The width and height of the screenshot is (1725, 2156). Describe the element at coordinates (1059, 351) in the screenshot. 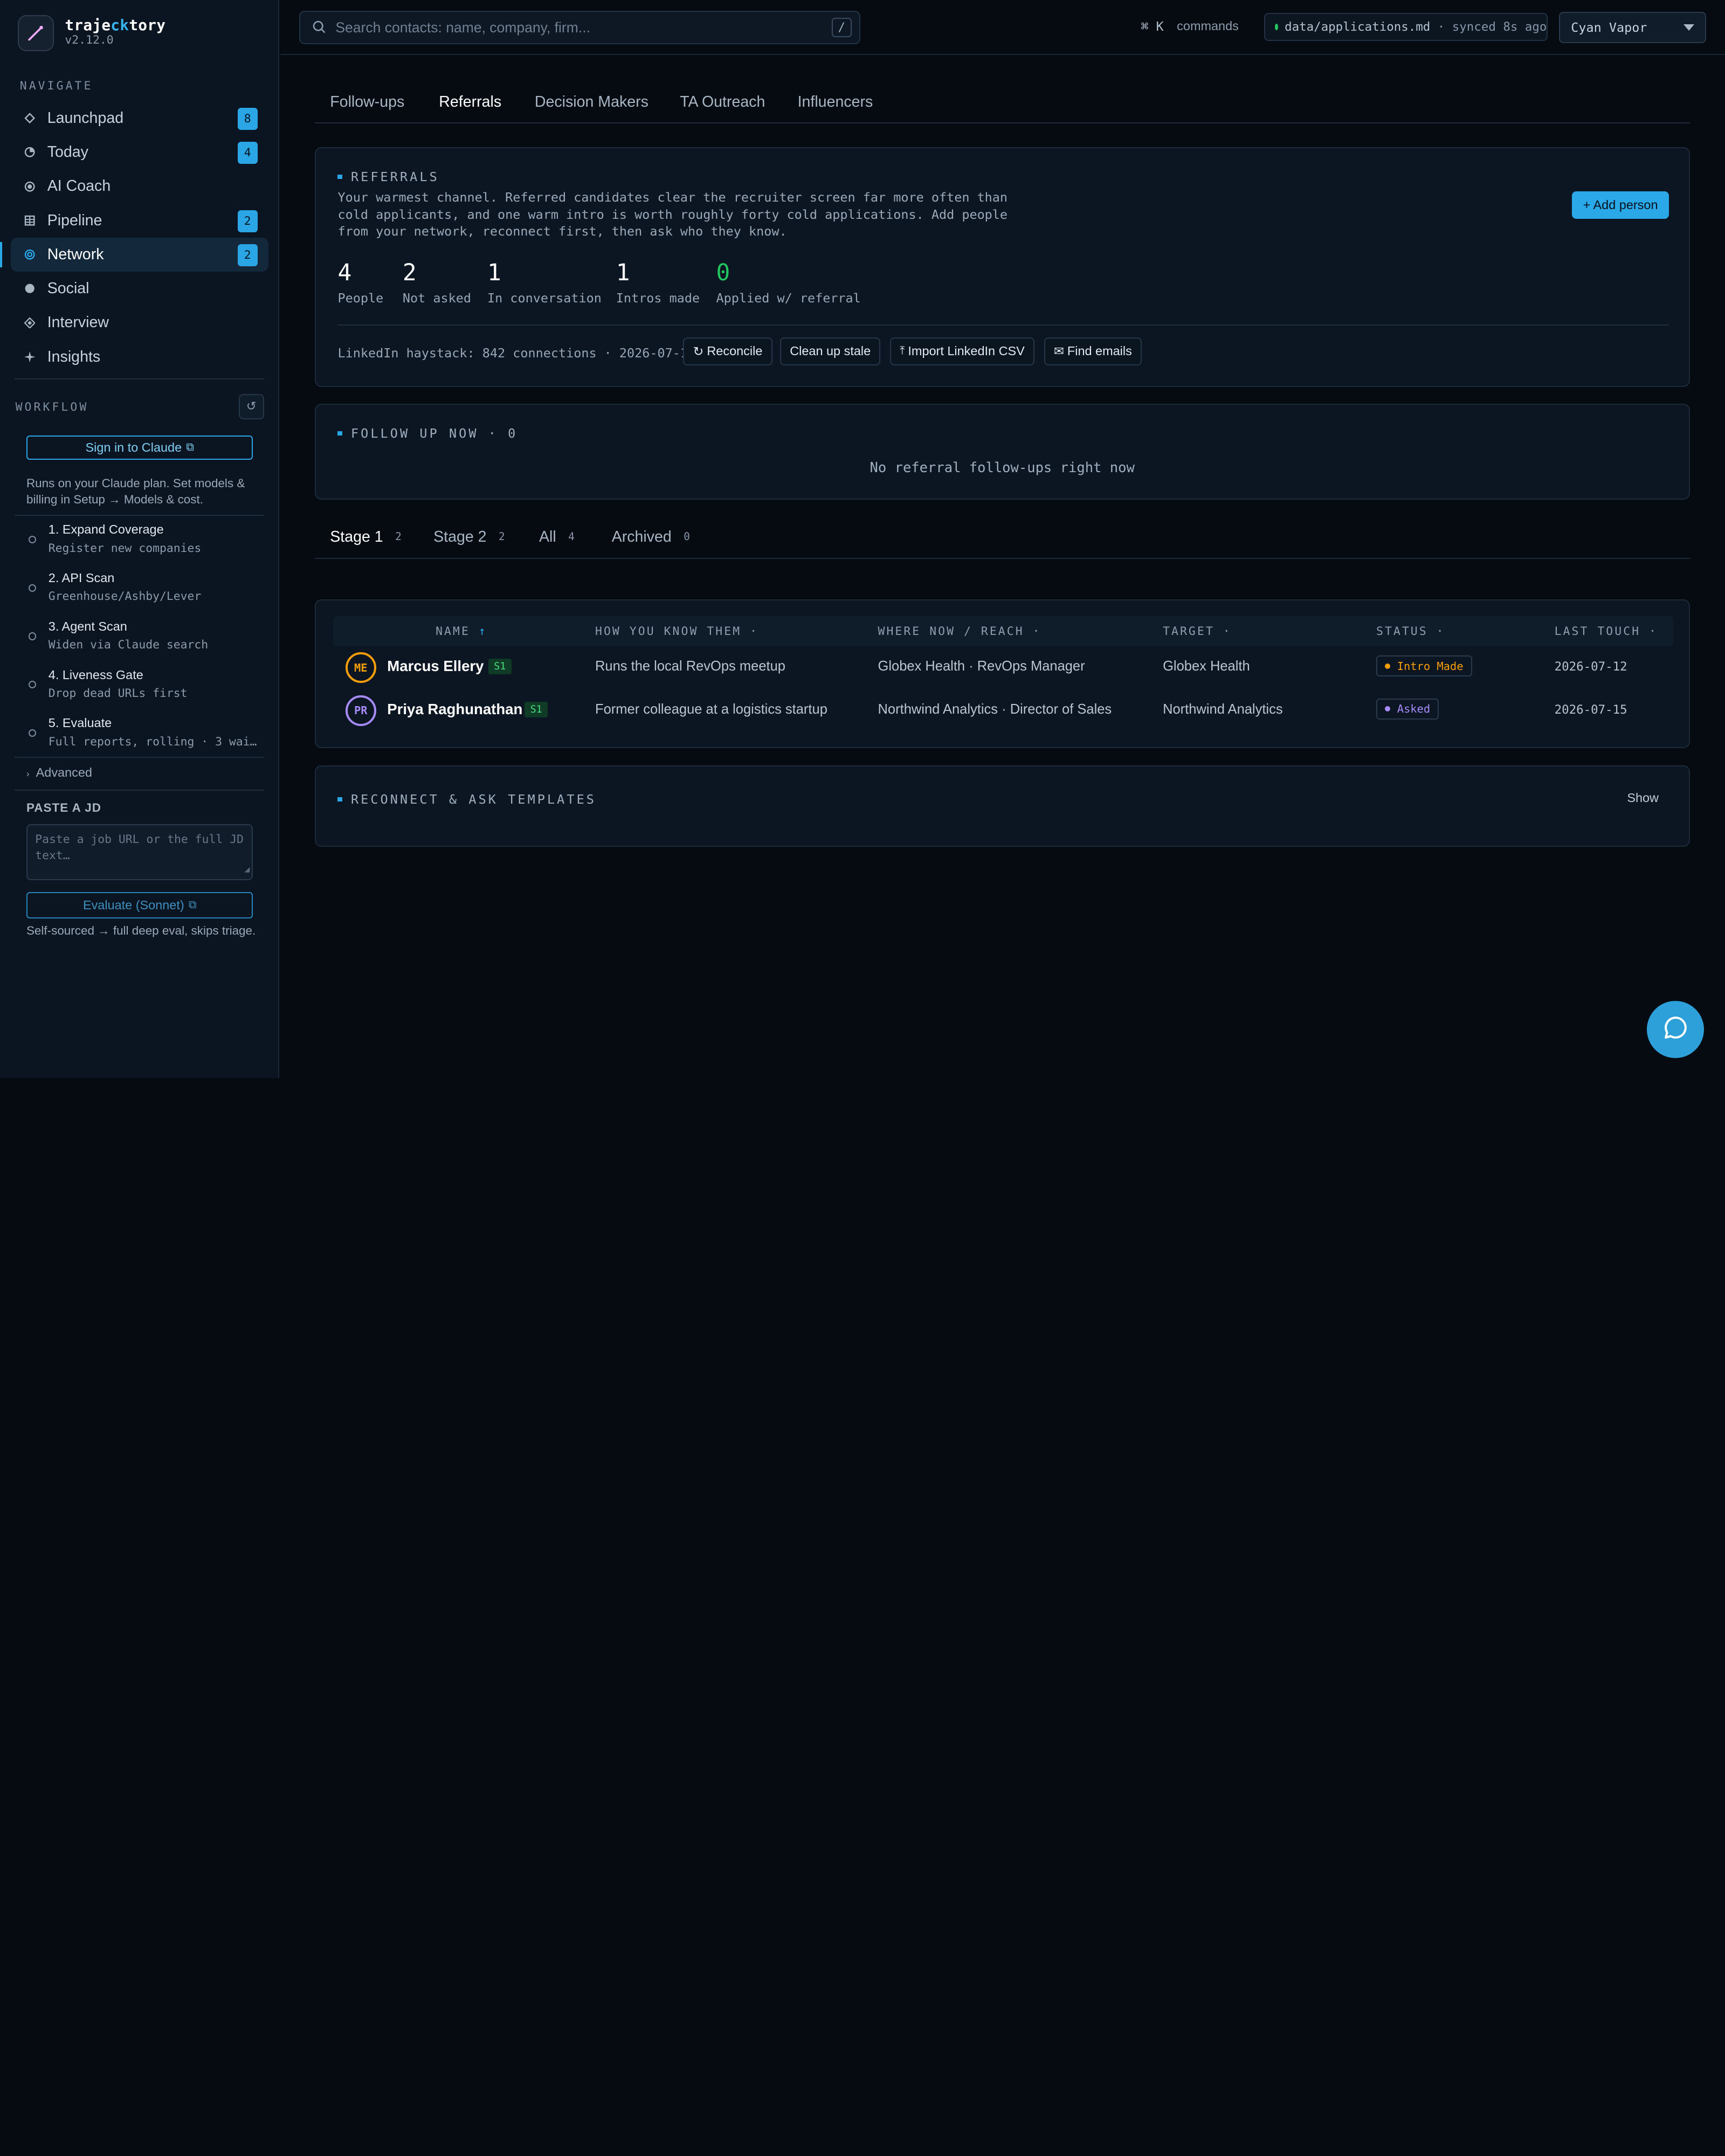

I see `mail-icon: ✉` at that location.